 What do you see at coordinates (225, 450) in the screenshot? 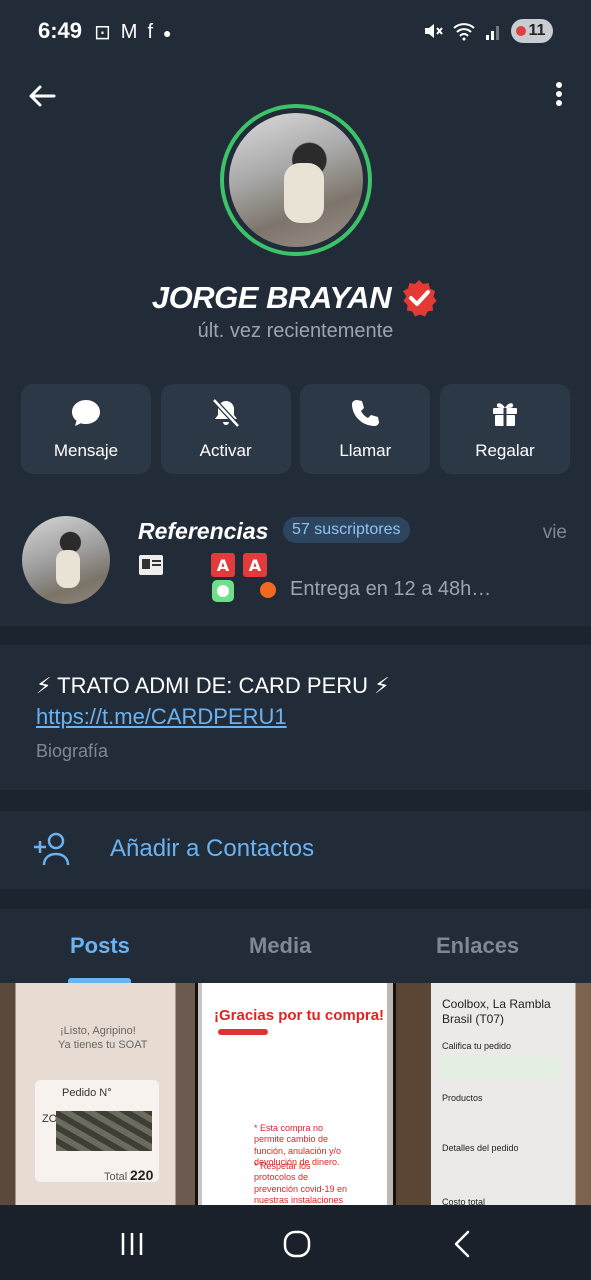
I see `unmute-button-label: Activar` at bounding box center [225, 450].